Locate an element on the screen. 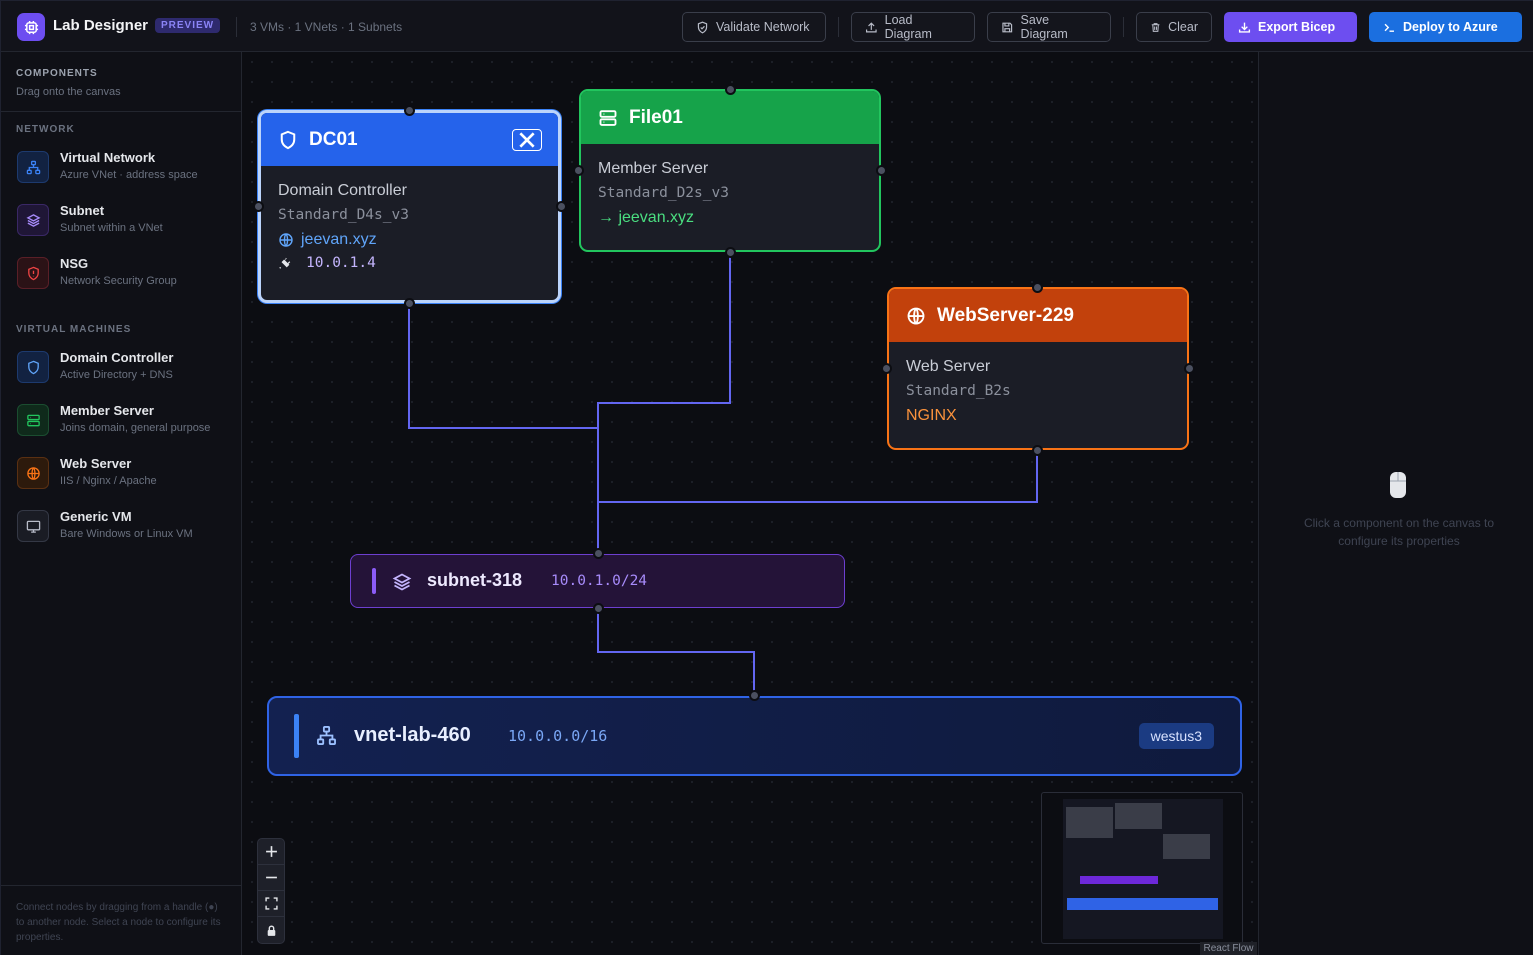 This screenshot has width=1533, height=955. section-label-virtual-machines: VIRTUAL MACHINES is located at coordinates (74, 329).